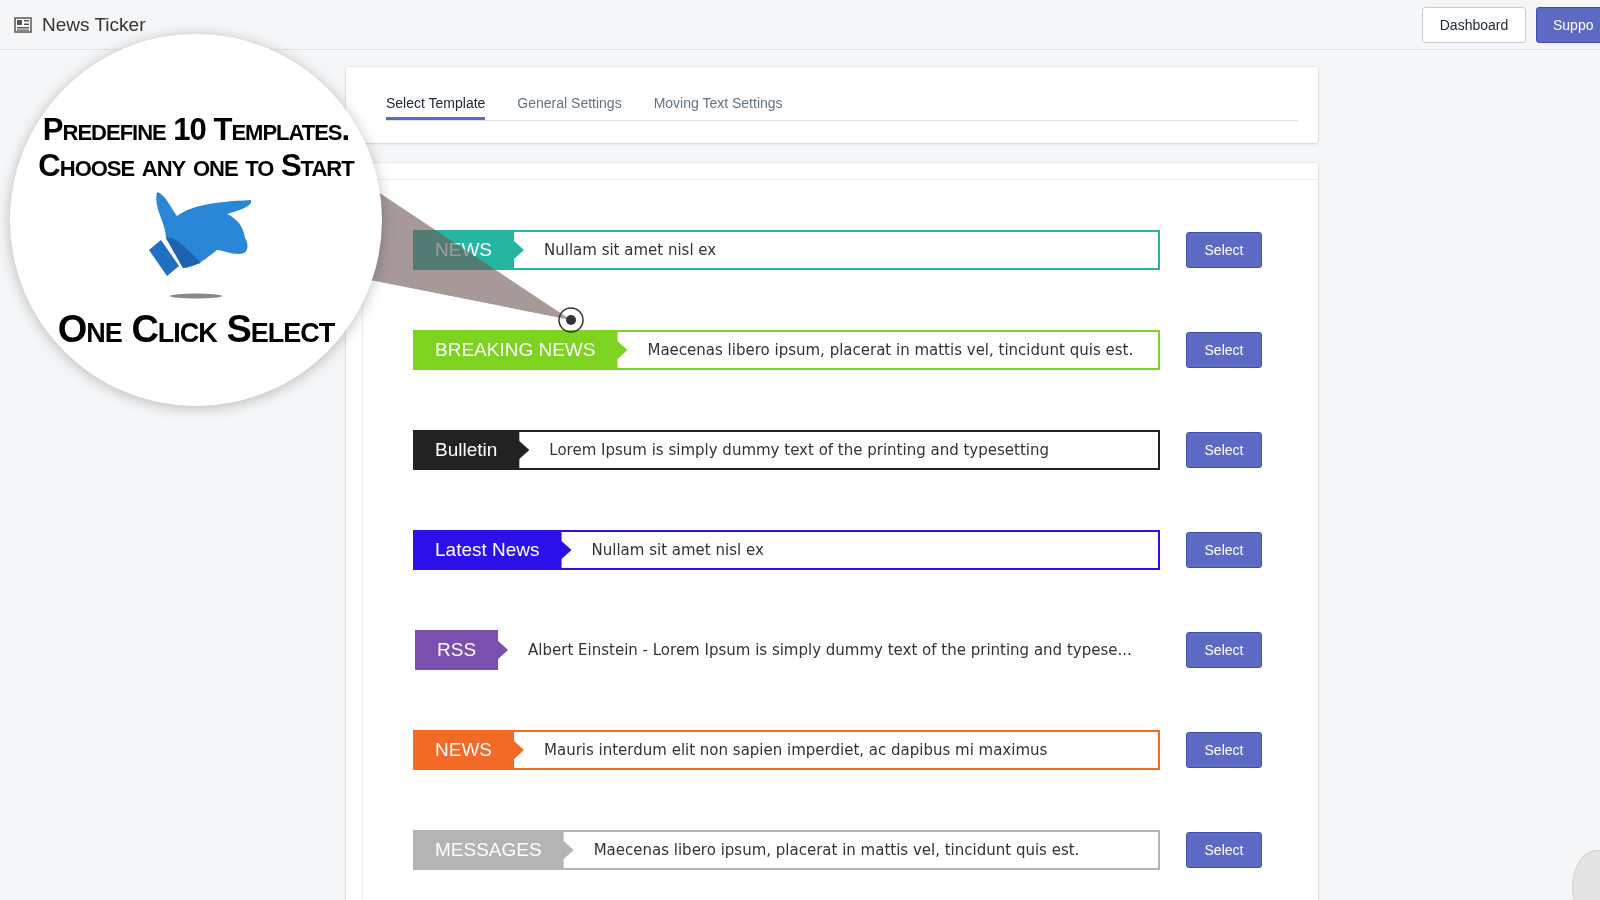  What do you see at coordinates (798, 450) in the screenshot?
I see `ticker-text: Lorem Ipsum is simply dummy text of the printing and typesetting` at bounding box center [798, 450].